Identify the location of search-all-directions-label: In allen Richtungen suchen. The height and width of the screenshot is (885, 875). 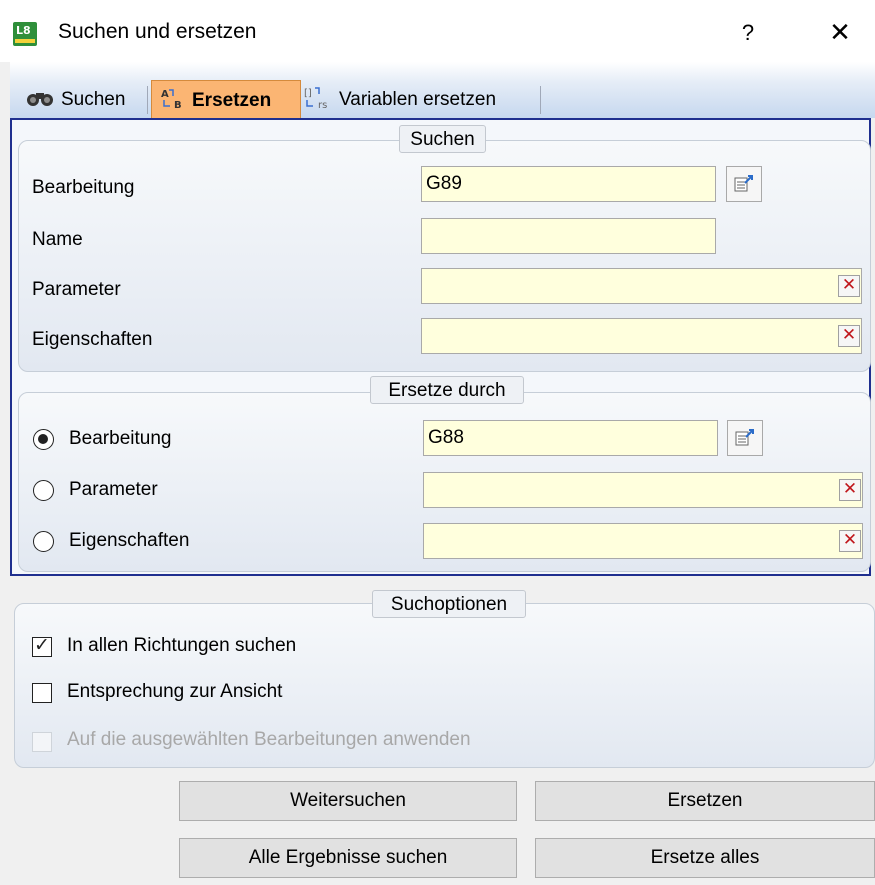
(182, 645).